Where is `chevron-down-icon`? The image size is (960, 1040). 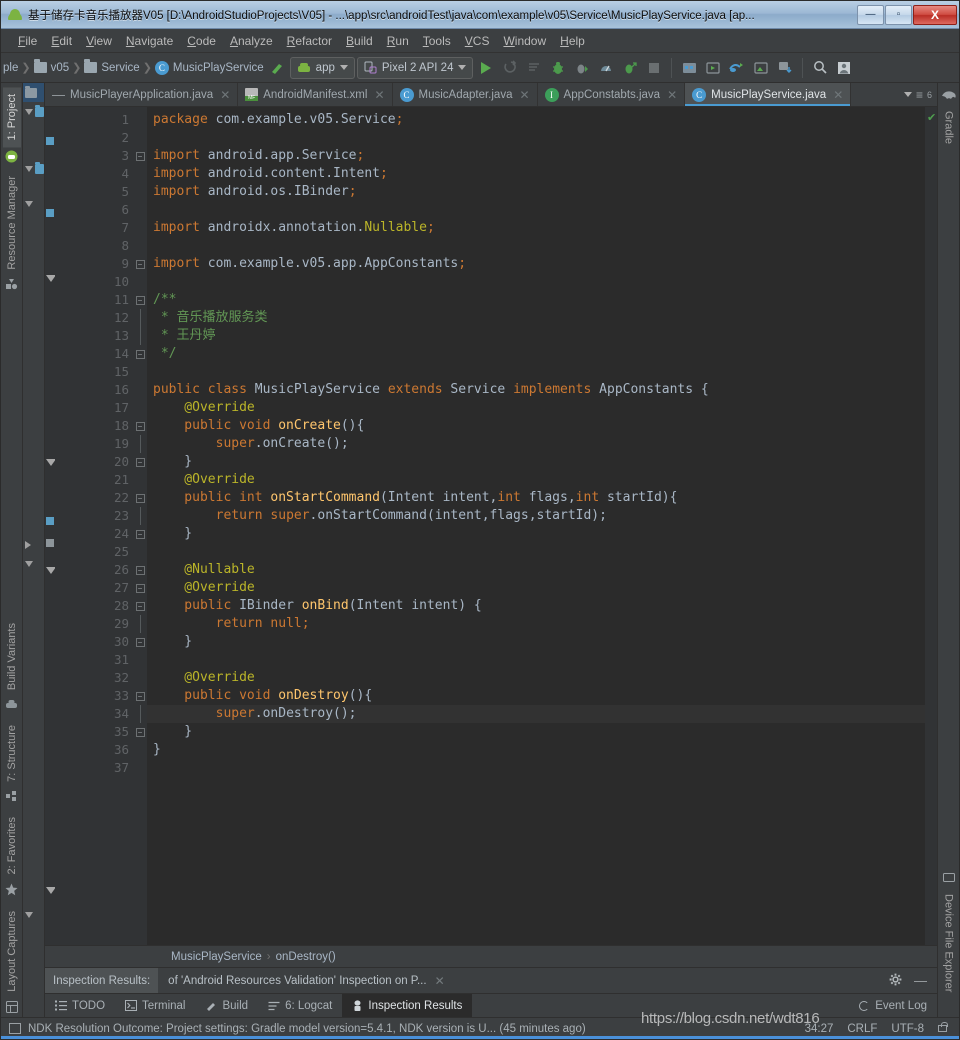 chevron-down-icon is located at coordinates (907, 94).